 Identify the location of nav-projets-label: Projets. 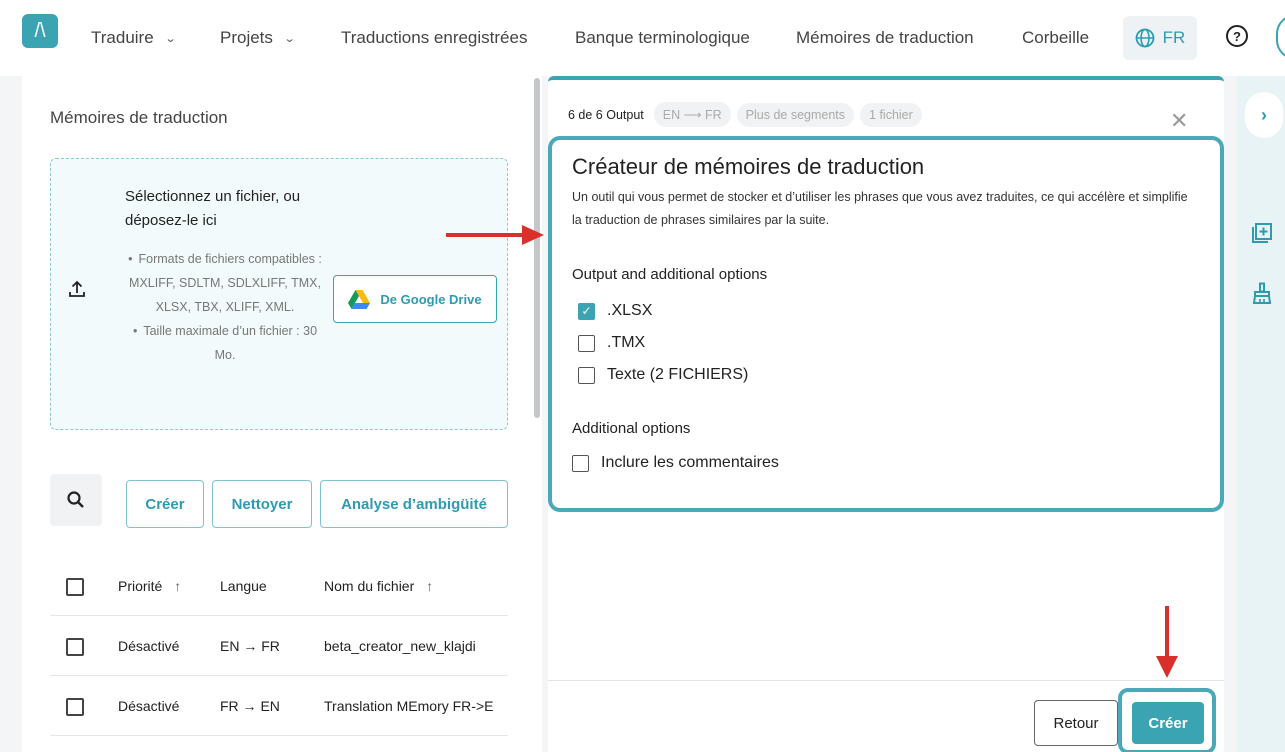
(246, 37).